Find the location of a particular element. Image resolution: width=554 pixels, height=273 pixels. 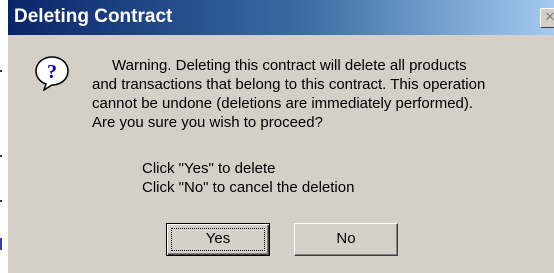

instruction-line: Click "Yes" to delete is located at coordinates (209, 168).